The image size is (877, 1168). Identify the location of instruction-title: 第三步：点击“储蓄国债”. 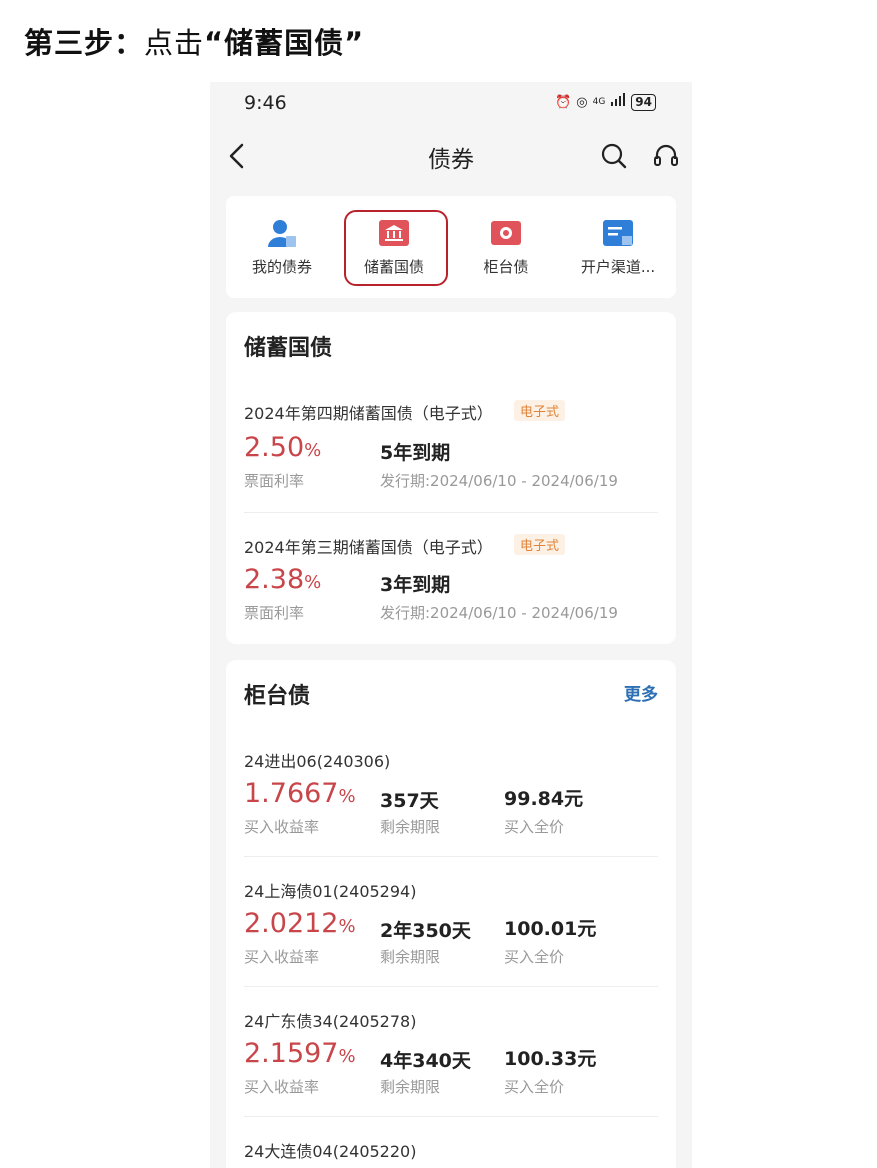
(194, 41).